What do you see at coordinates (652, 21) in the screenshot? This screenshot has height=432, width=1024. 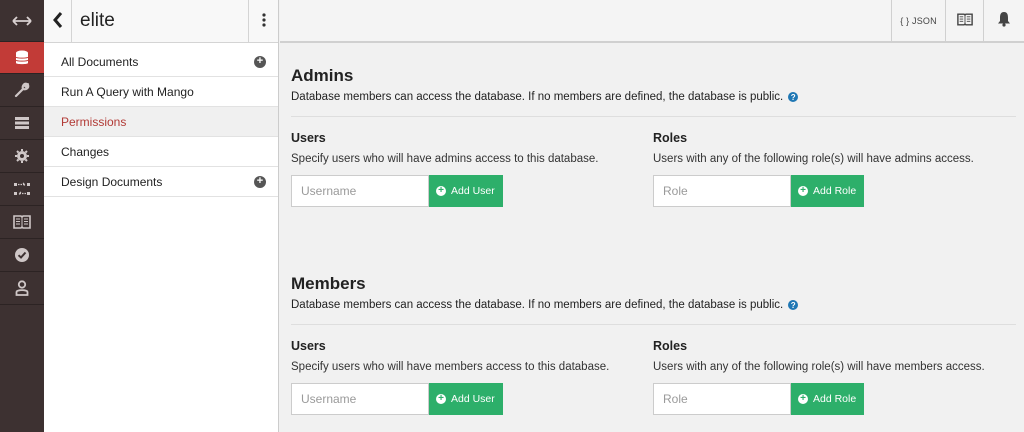 I see `top-bar: { } JSON` at bounding box center [652, 21].